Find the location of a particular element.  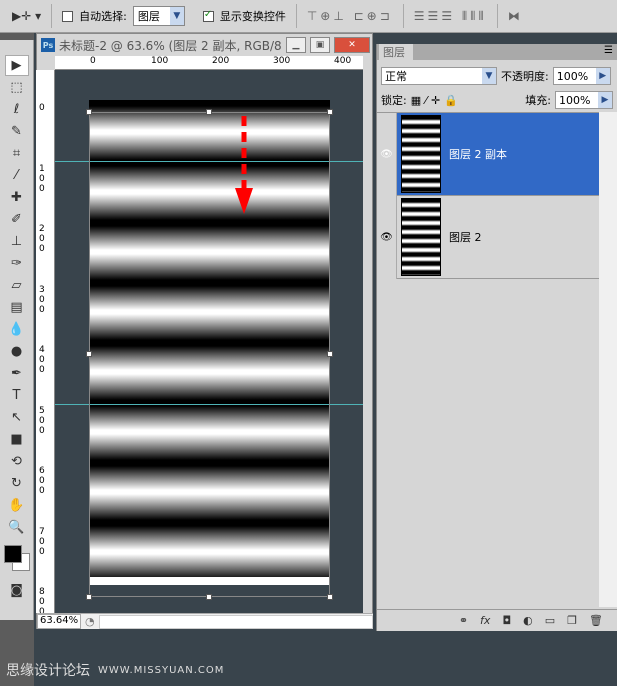

blur-tool-icon: 💧 is located at coordinates (17, 329).